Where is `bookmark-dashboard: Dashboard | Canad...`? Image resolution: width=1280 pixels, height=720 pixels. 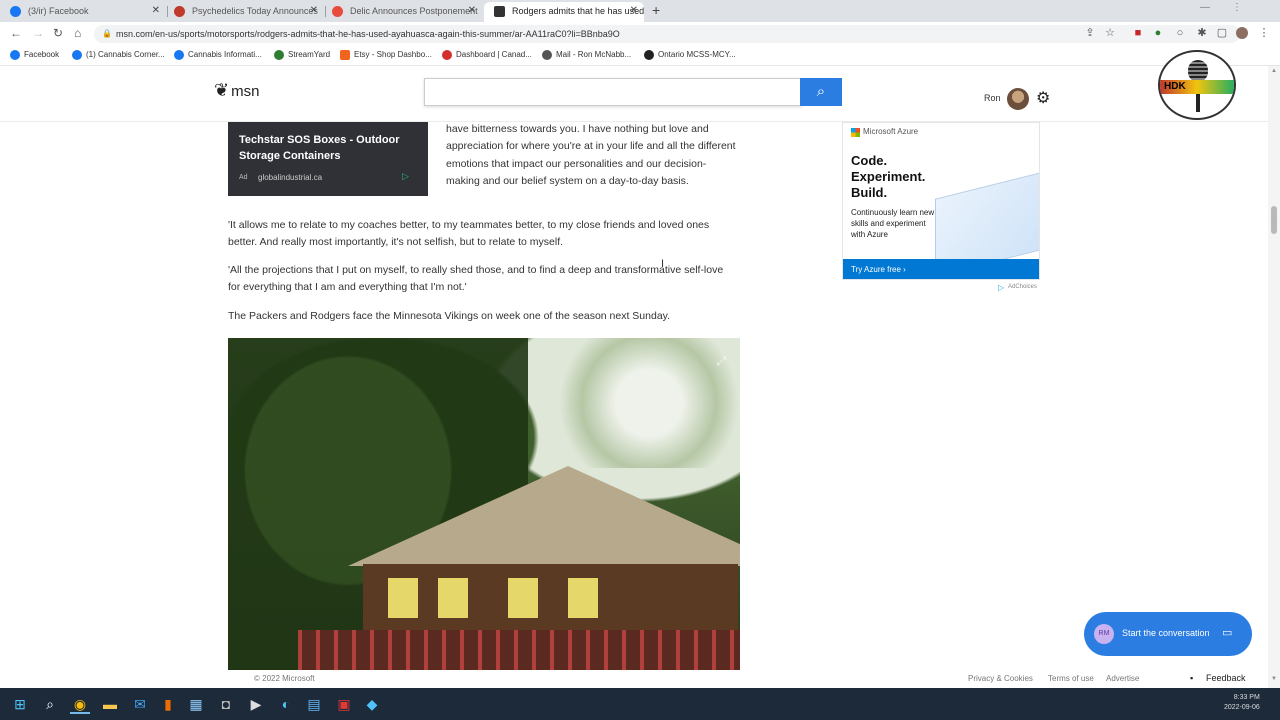 bookmark-dashboard: Dashboard | Canad... is located at coordinates (487, 55).